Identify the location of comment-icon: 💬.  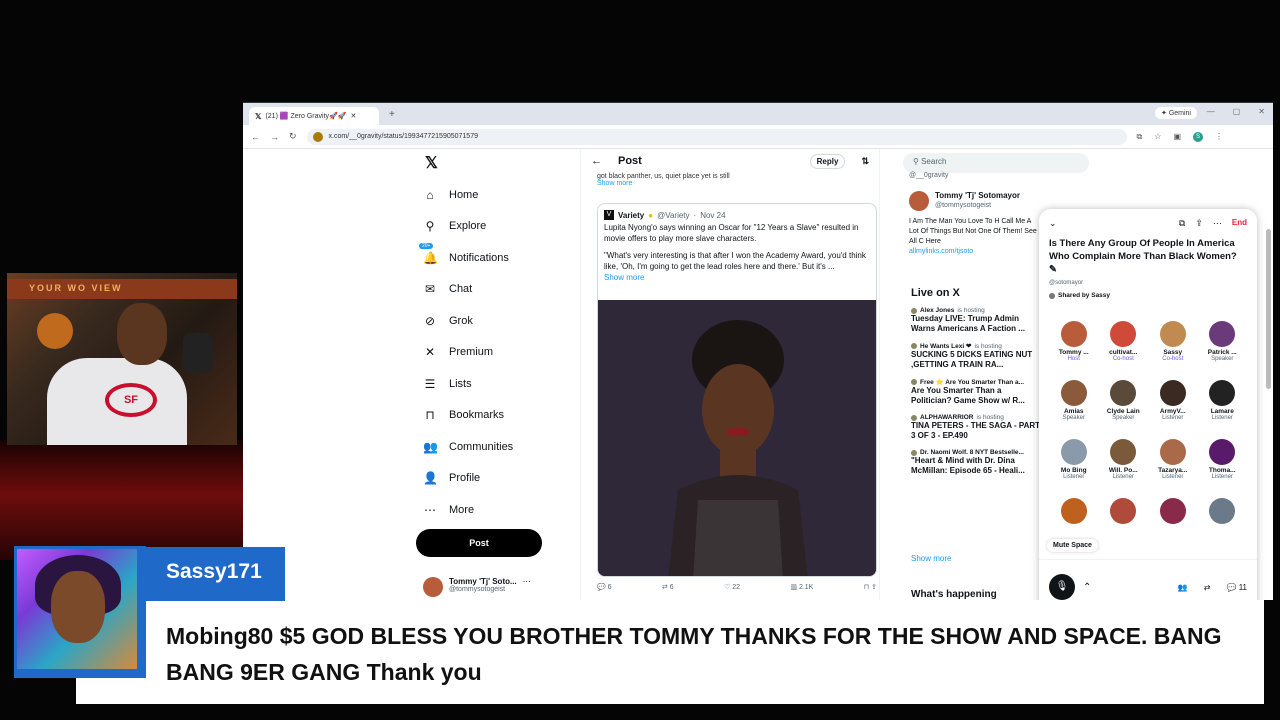
(601, 587).